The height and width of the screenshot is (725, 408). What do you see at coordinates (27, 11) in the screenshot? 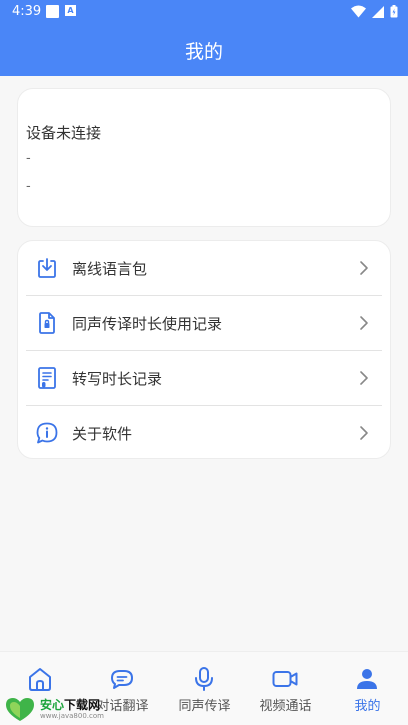
I see `status-time: 4:39` at bounding box center [27, 11].